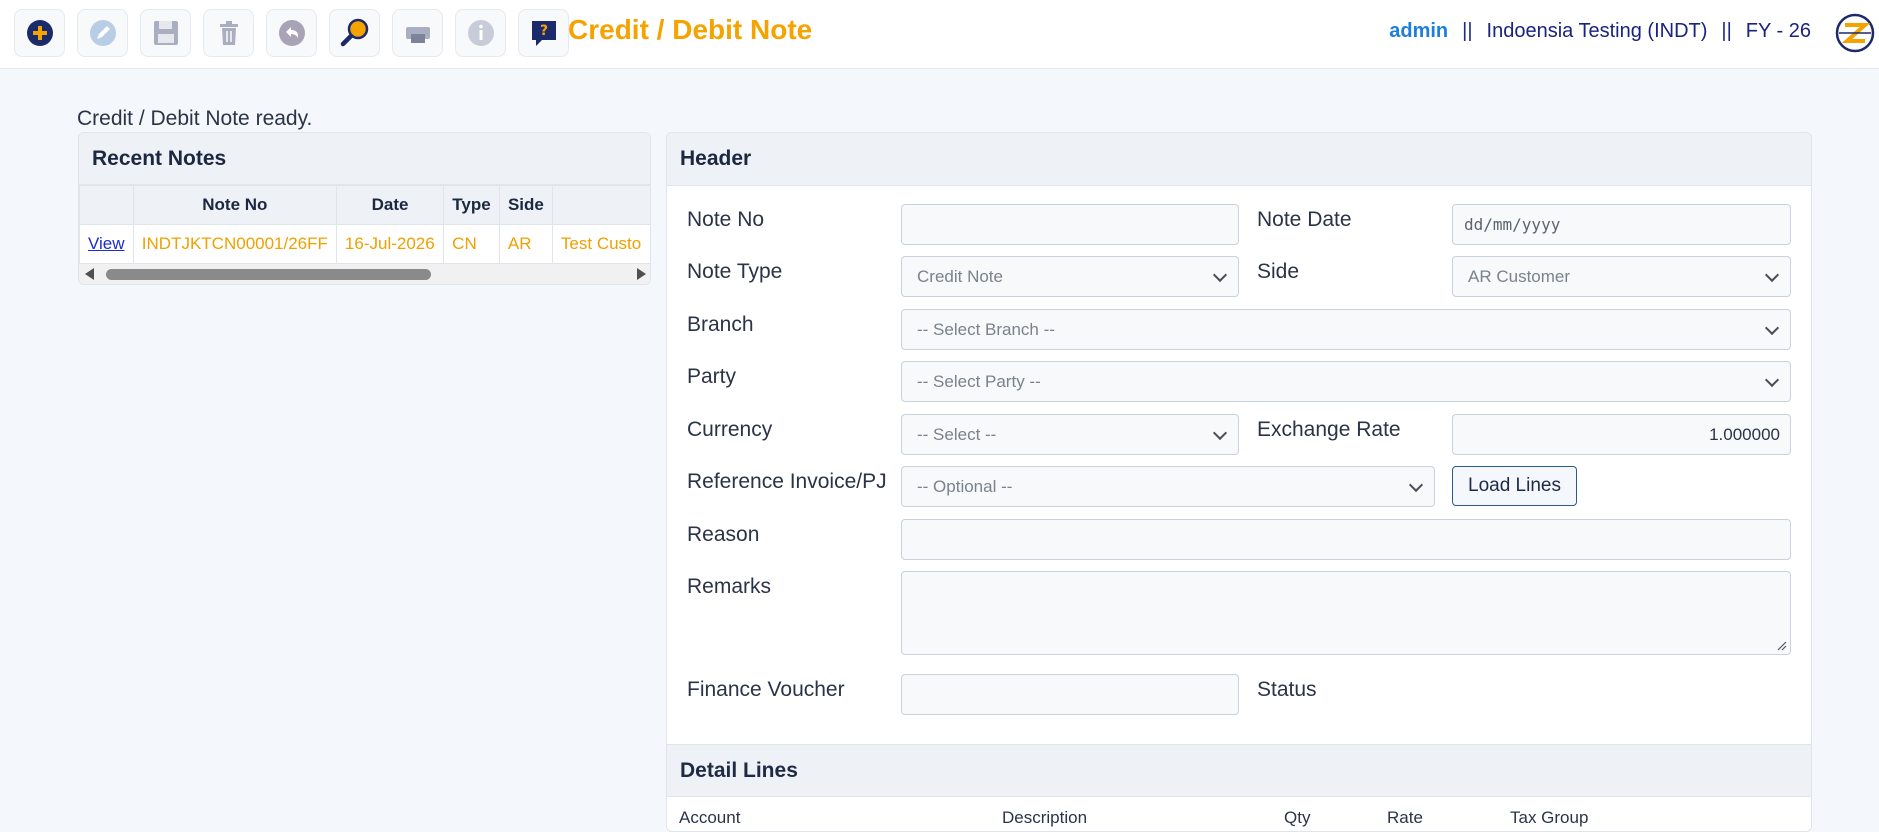  I want to click on party-select: -- Select Party --, so click(1346, 381).